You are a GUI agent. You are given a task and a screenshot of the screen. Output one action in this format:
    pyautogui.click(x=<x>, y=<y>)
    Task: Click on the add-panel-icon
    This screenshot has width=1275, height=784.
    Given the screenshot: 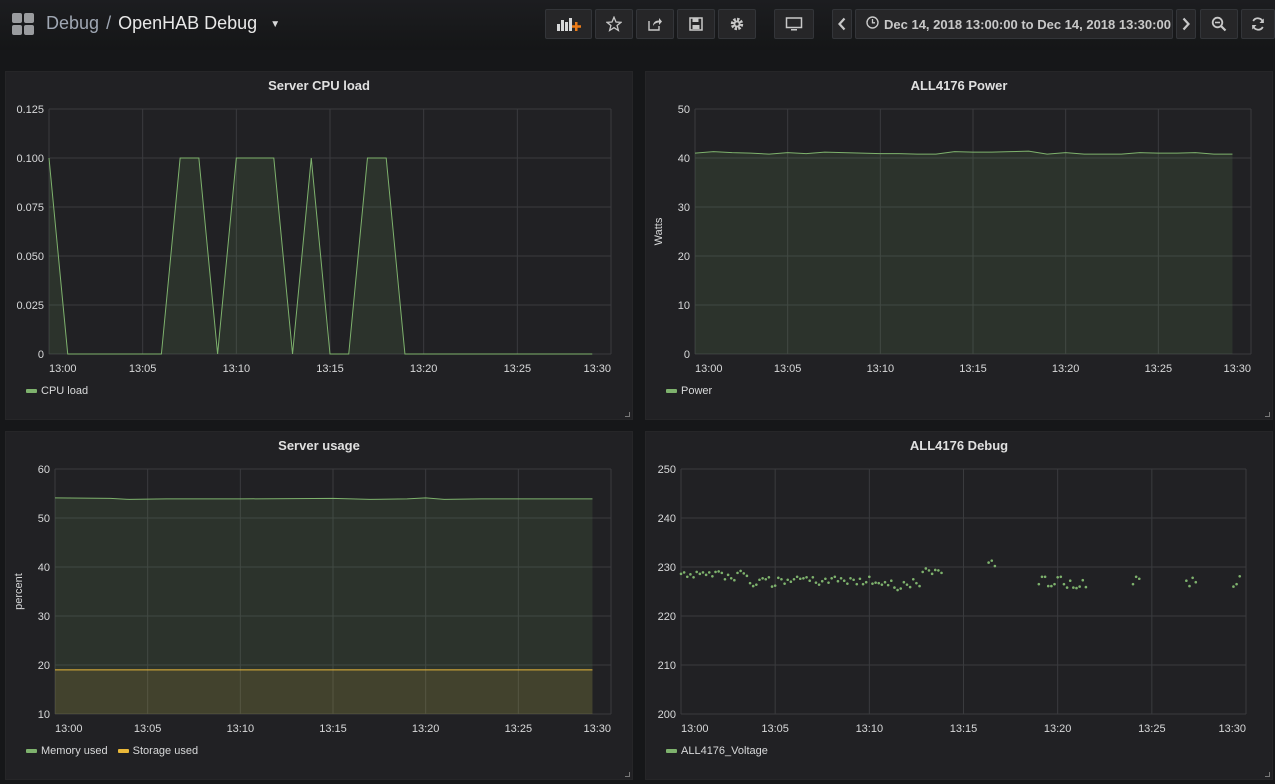 What is the action you would take?
    pyautogui.click(x=569, y=24)
    